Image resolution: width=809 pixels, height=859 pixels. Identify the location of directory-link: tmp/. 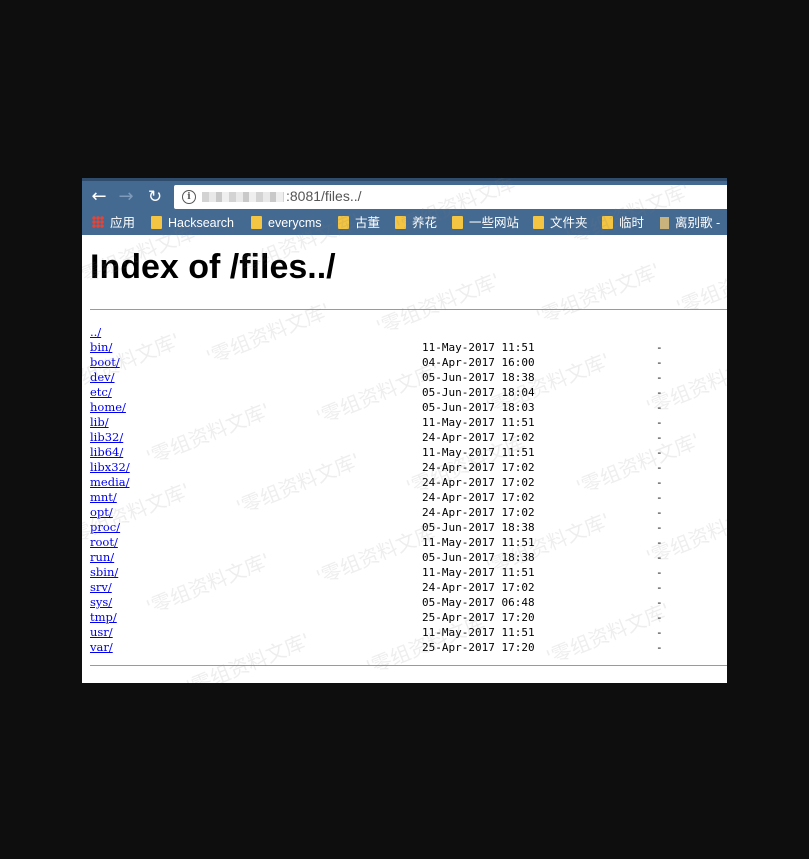
(103, 617).